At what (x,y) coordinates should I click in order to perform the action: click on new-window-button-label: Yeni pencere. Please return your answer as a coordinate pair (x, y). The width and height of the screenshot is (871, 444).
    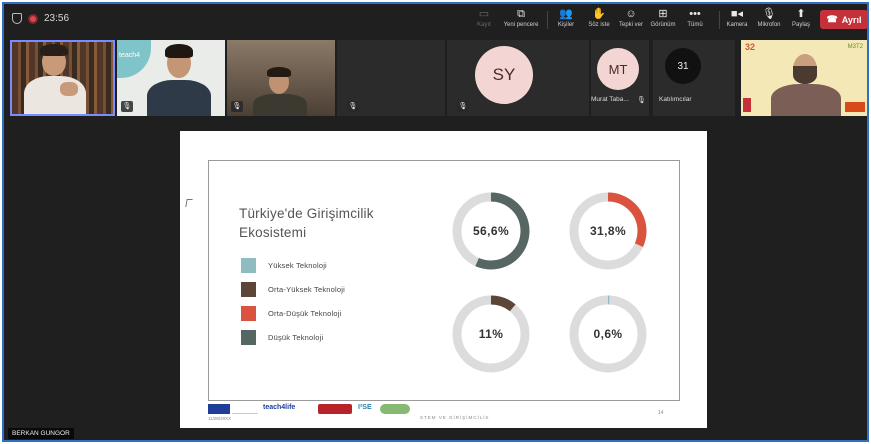
    Looking at the image, I should click on (521, 25).